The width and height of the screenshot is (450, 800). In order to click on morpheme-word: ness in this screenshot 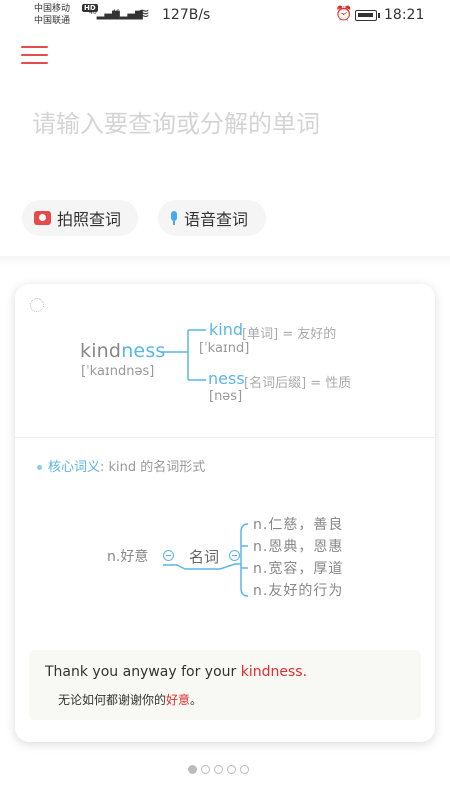, I will do `click(226, 378)`.